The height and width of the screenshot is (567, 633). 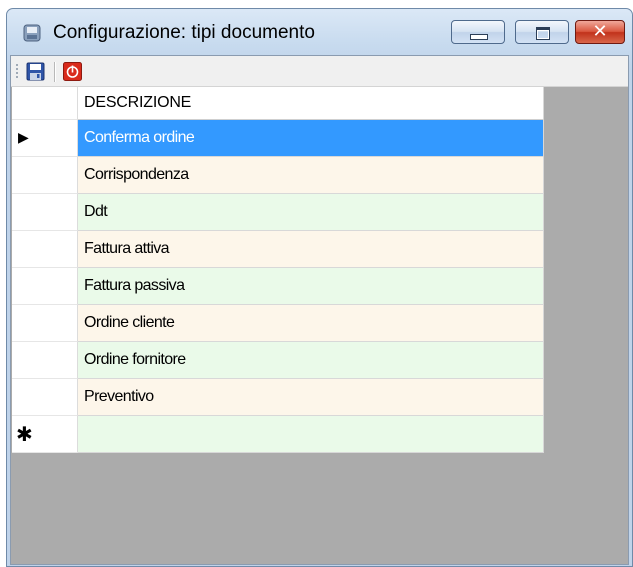 I want to click on table-row: ▶ Conferma ordine, so click(x=278, y=138).